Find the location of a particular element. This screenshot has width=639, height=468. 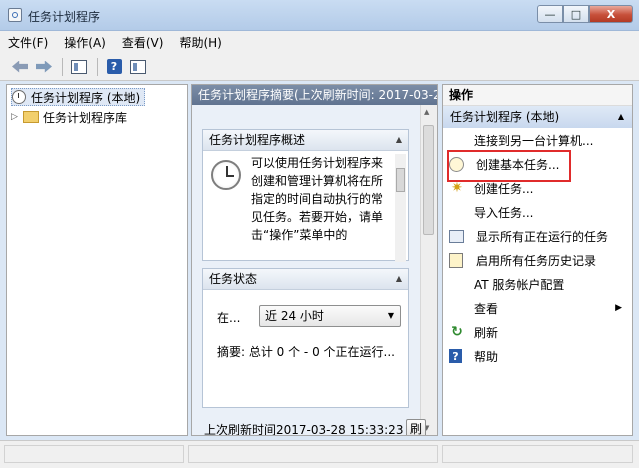

toolbar: ? is located at coordinates (319, 67).